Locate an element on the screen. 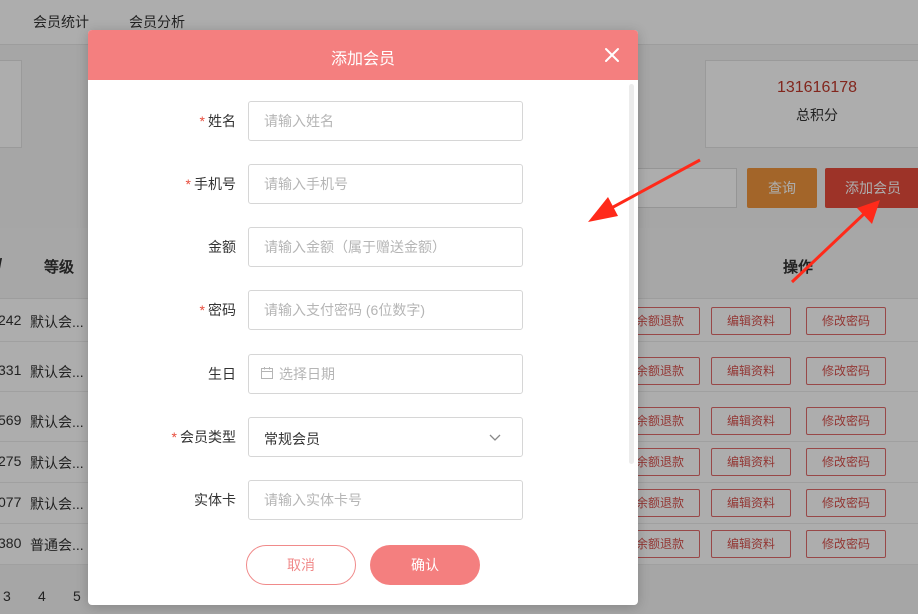  phone-field is located at coordinates (385, 184).